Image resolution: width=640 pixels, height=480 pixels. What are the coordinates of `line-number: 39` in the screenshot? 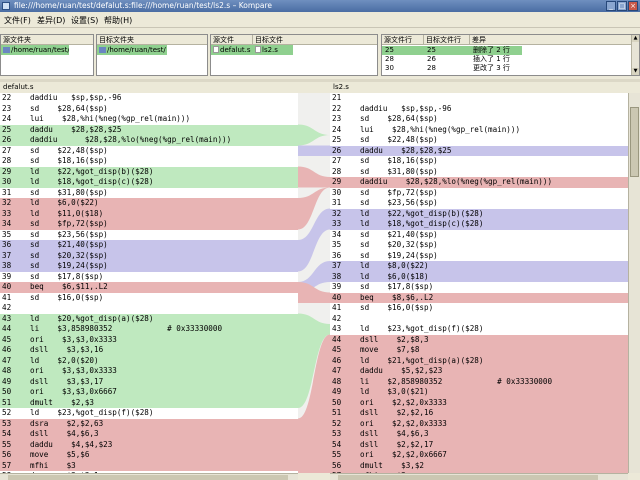 It's located at (337, 286).